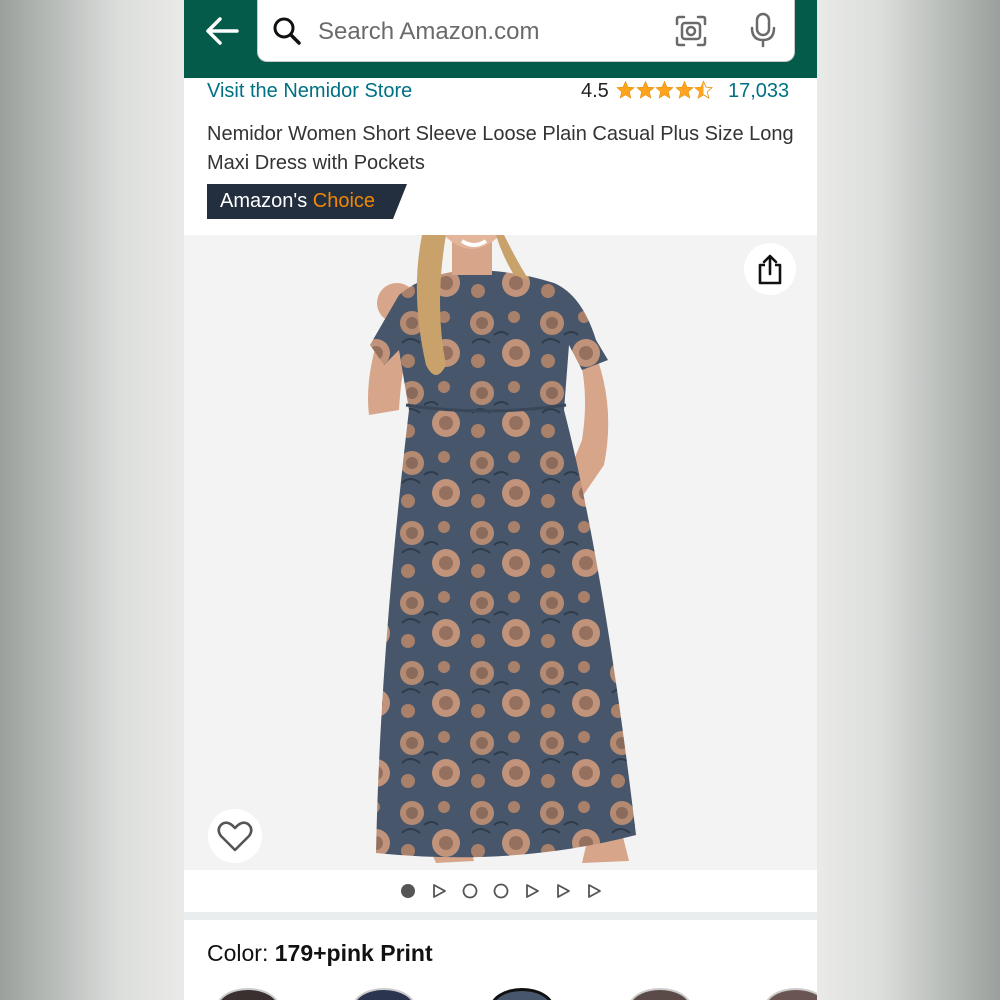  I want to click on color-swatches, so click(500, 994).